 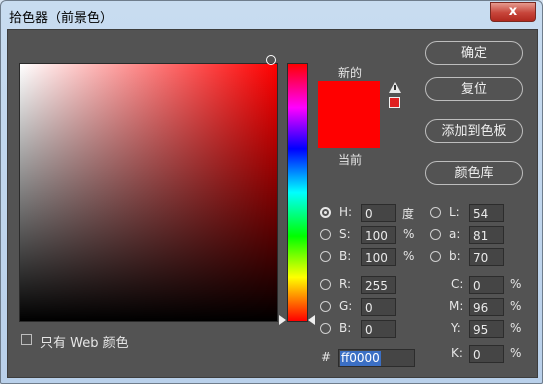 What do you see at coordinates (326, 357) in the screenshot?
I see `hex-label: #` at bounding box center [326, 357].